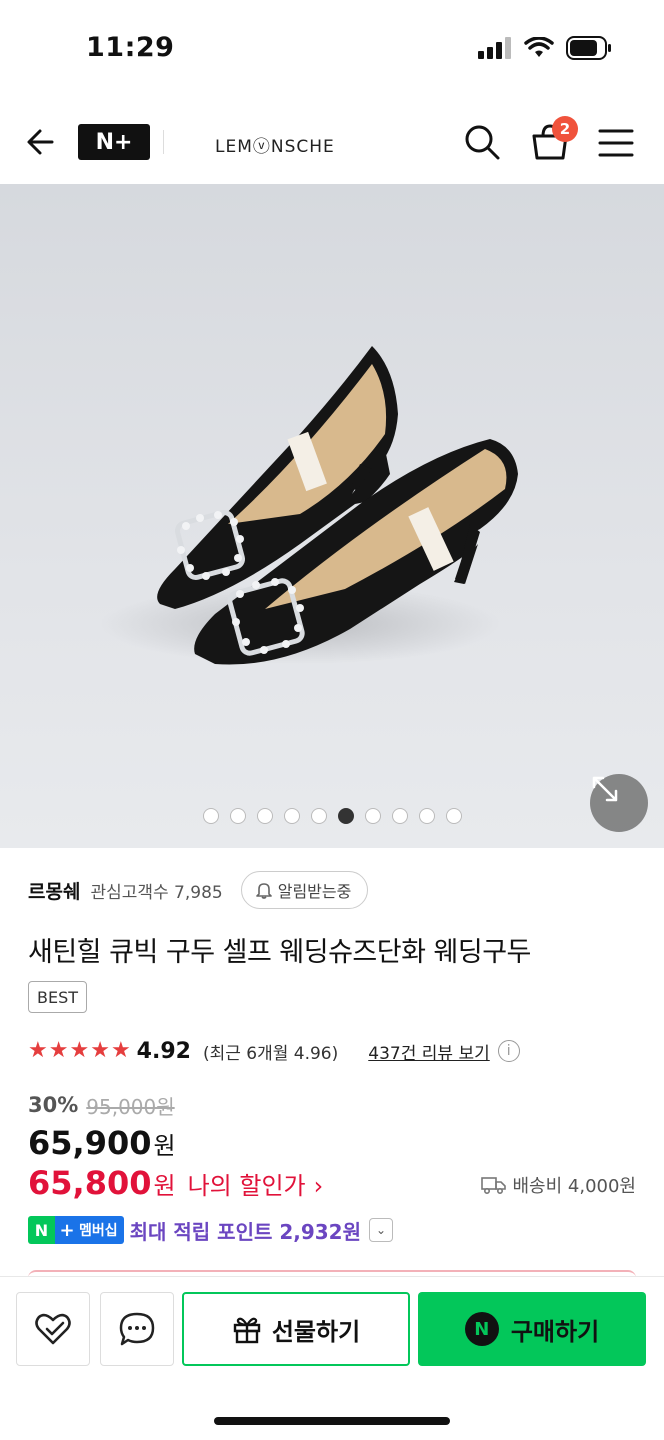 This screenshot has height=1440, width=664. Describe the element at coordinates (428, 1051) in the screenshot. I see `reviews-link: 437건 리뷰 보기` at that location.